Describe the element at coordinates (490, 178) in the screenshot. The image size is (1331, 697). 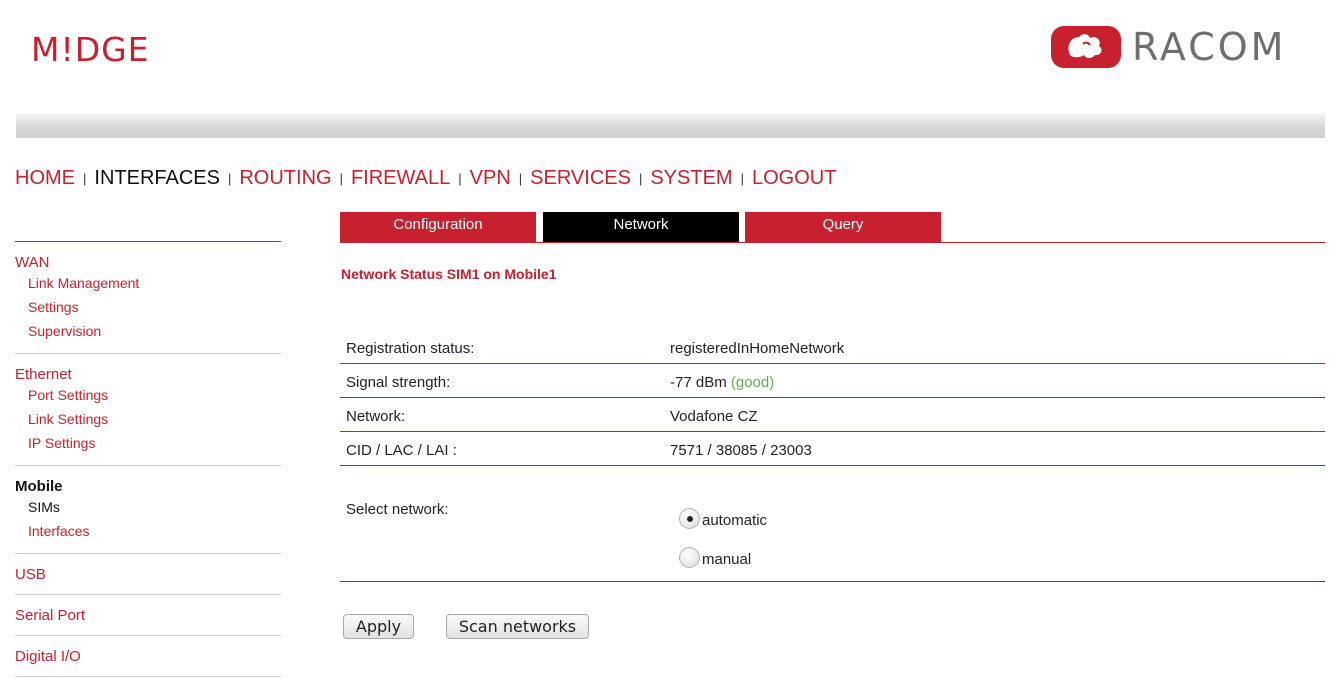
I see `nav-vpn: VPN` at that location.